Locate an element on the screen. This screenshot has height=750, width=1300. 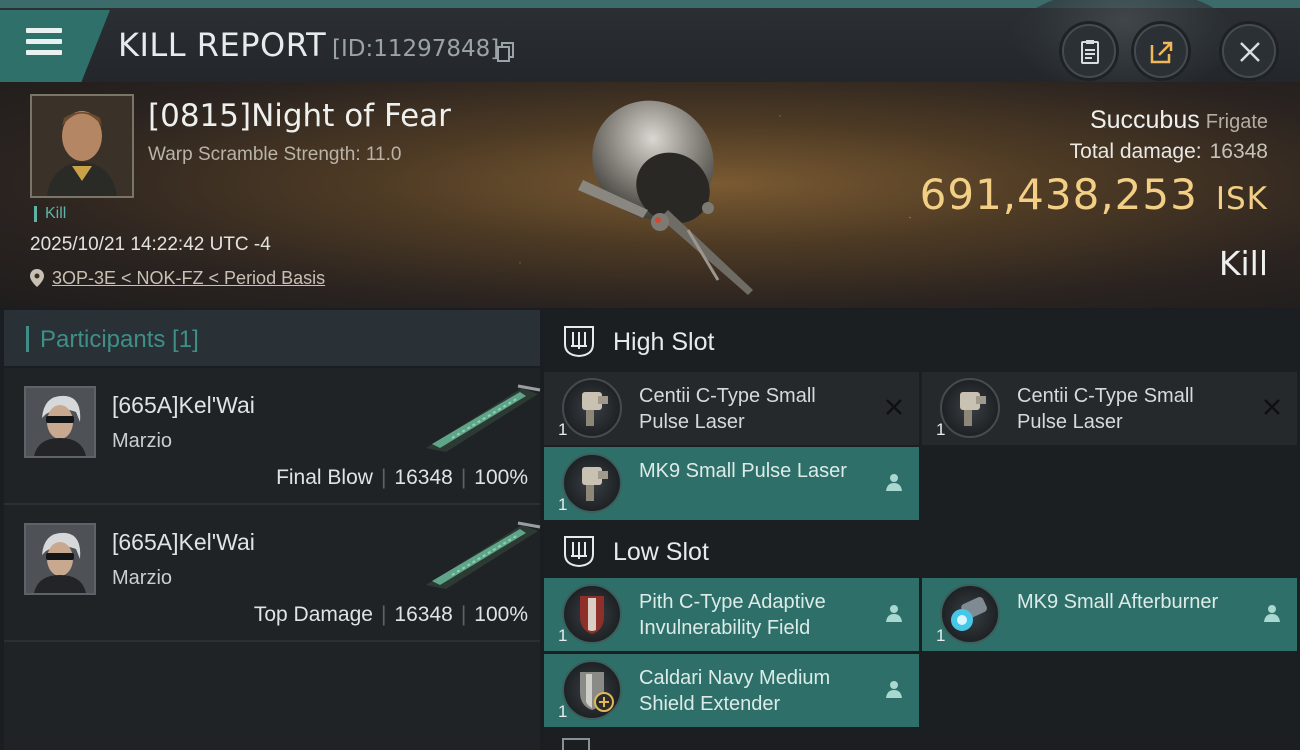
kill-location: 3OP-3E < NOK-FZ < Period Basis is located at coordinates (177, 278).